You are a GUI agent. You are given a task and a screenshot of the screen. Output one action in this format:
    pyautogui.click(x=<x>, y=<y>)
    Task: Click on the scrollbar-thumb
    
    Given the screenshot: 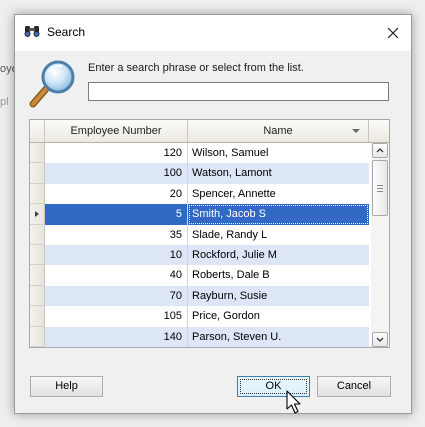 What is the action you would take?
    pyautogui.click(x=380, y=188)
    